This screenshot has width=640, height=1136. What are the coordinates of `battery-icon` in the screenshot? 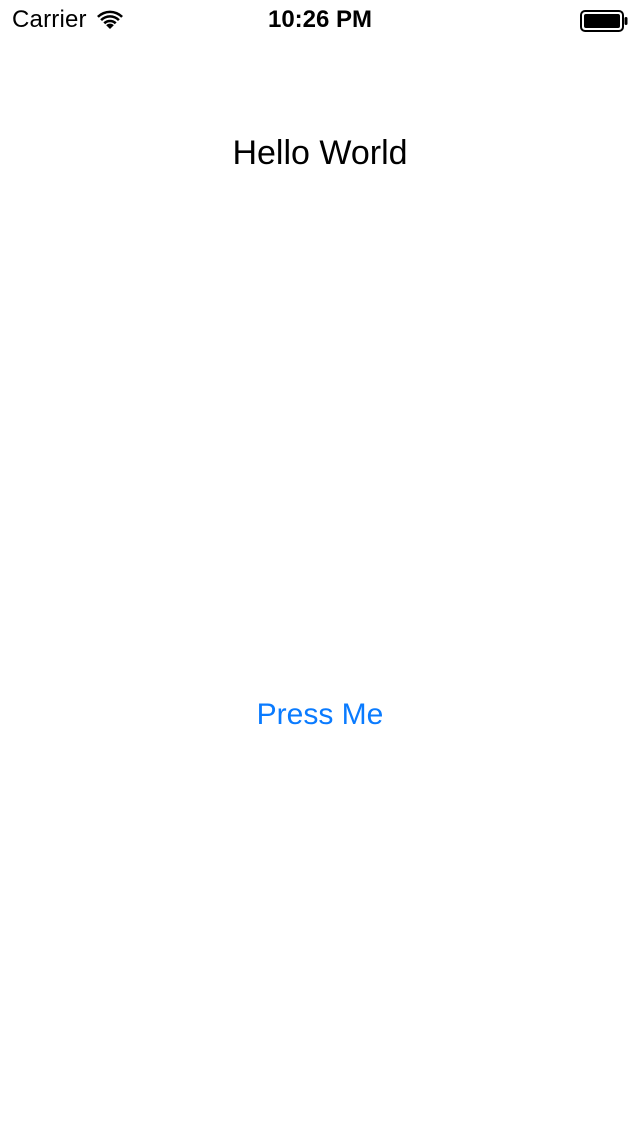 It's located at (604, 21).